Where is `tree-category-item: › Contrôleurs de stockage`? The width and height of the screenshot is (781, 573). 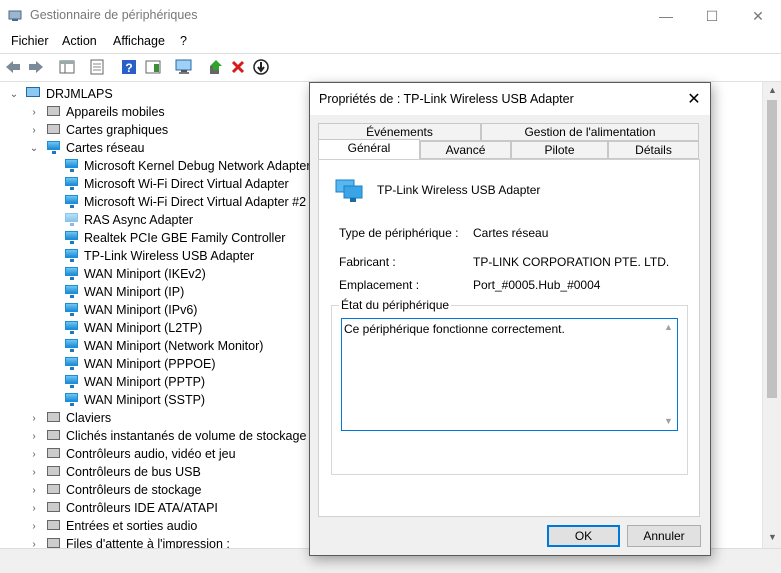
tree-category-item: › Contrôleurs de stockage is located at coordinates (115, 490).